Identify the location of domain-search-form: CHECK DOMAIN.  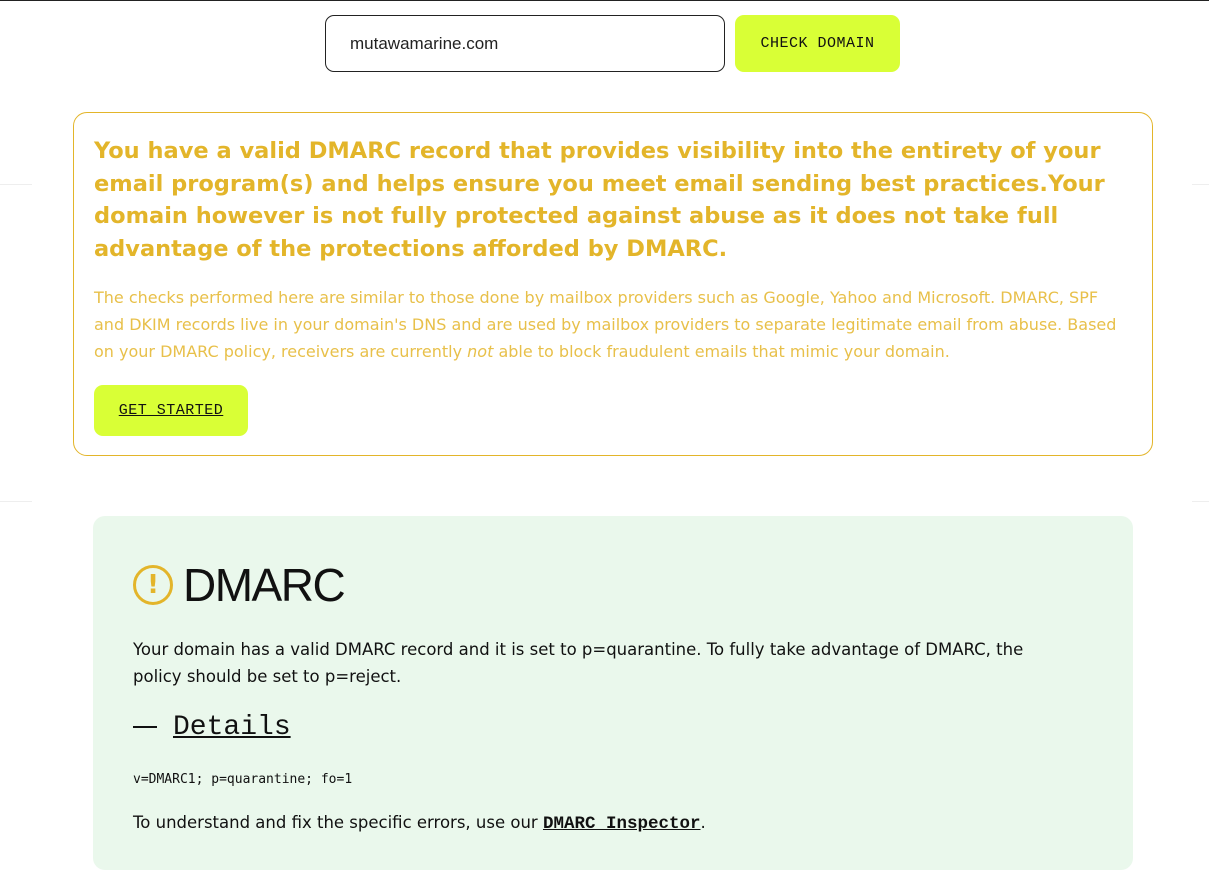
(612, 43).